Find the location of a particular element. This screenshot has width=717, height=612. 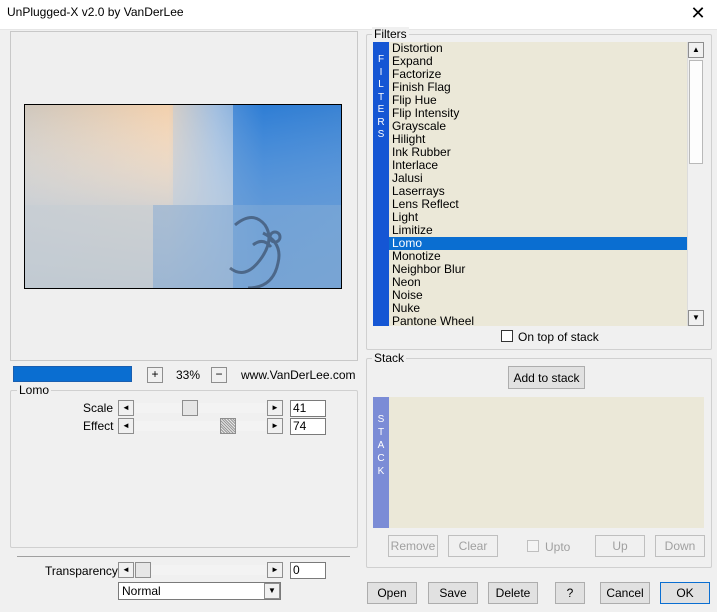

transparency-value-field: 0 is located at coordinates (308, 570).